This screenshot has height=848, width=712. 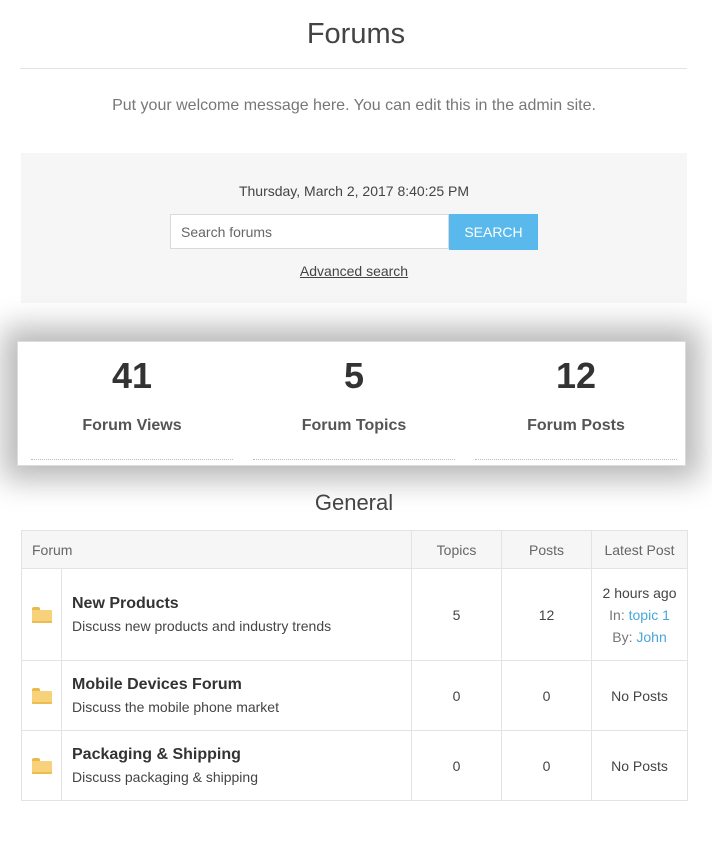 I want to click on advanced-search-link: Advanced search, so click(x=354, y=271).